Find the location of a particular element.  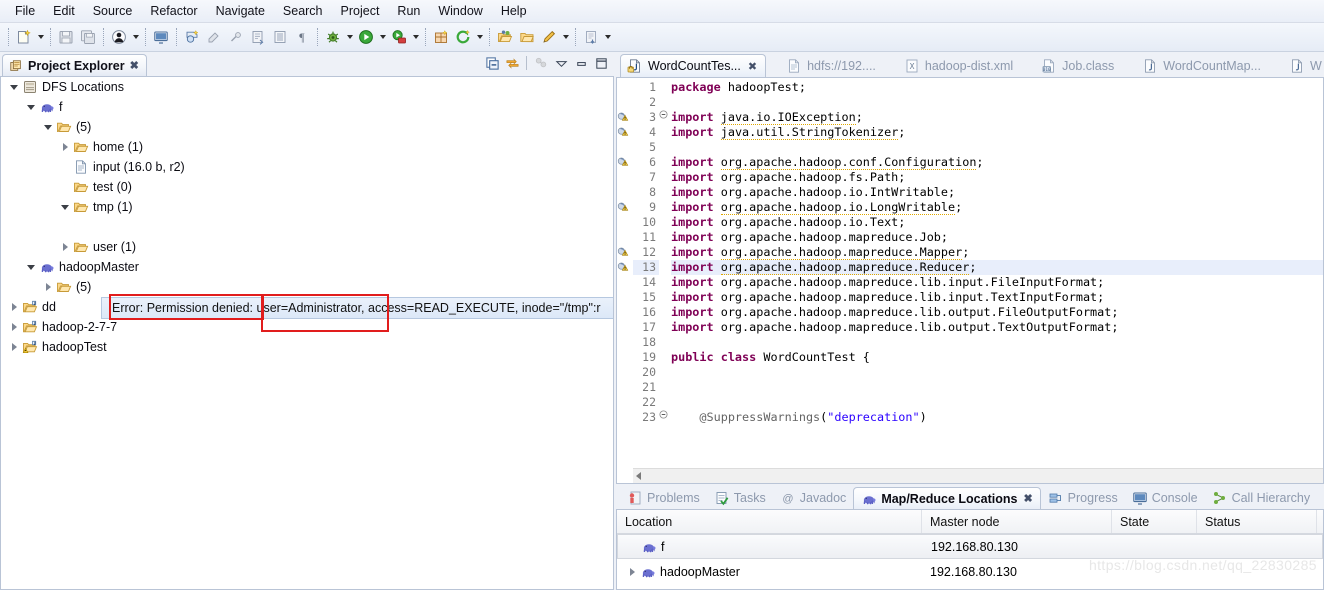

focus-on-active-task-icon is located at coordinates (541, 63).